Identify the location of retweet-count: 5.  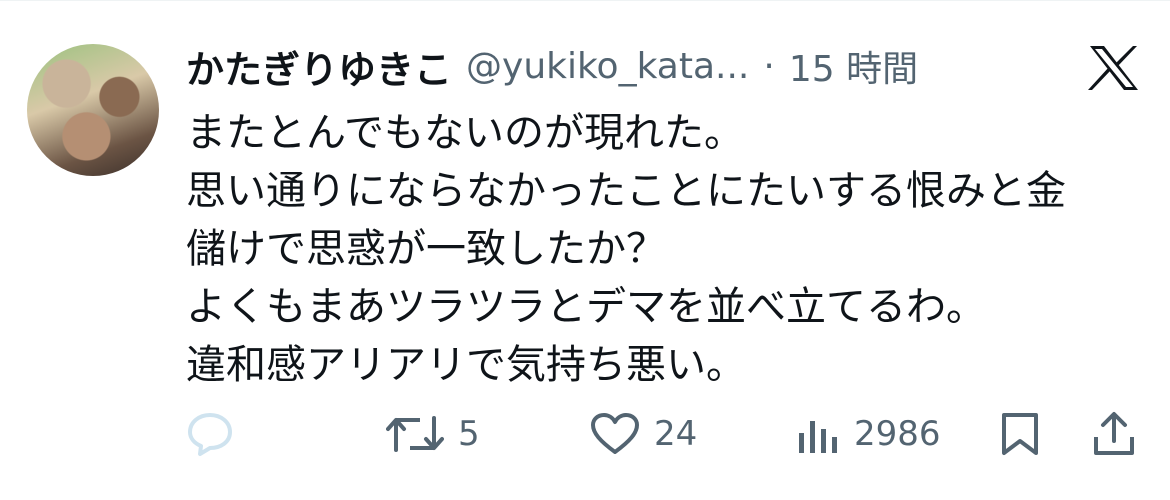
(469, 434).